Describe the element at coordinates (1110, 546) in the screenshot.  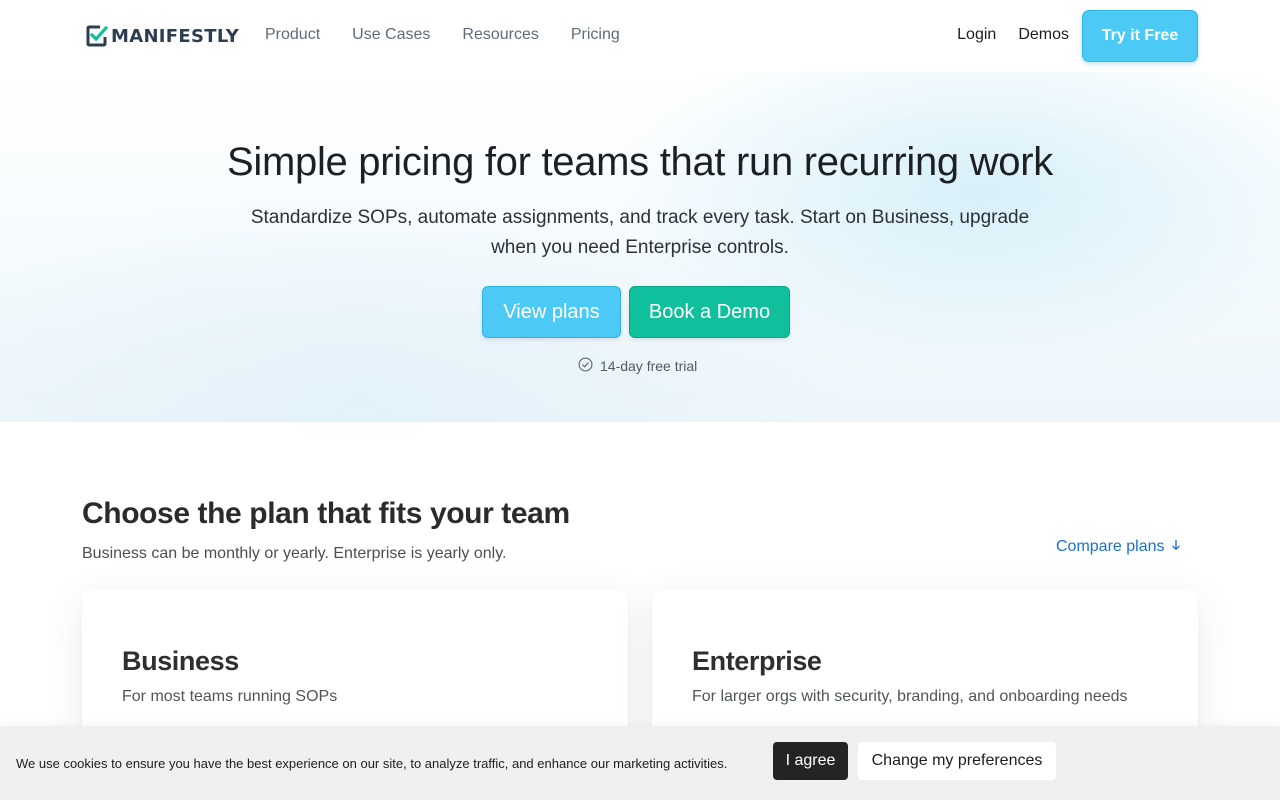
I see `compare-plans-label: Compare plans` at that location.